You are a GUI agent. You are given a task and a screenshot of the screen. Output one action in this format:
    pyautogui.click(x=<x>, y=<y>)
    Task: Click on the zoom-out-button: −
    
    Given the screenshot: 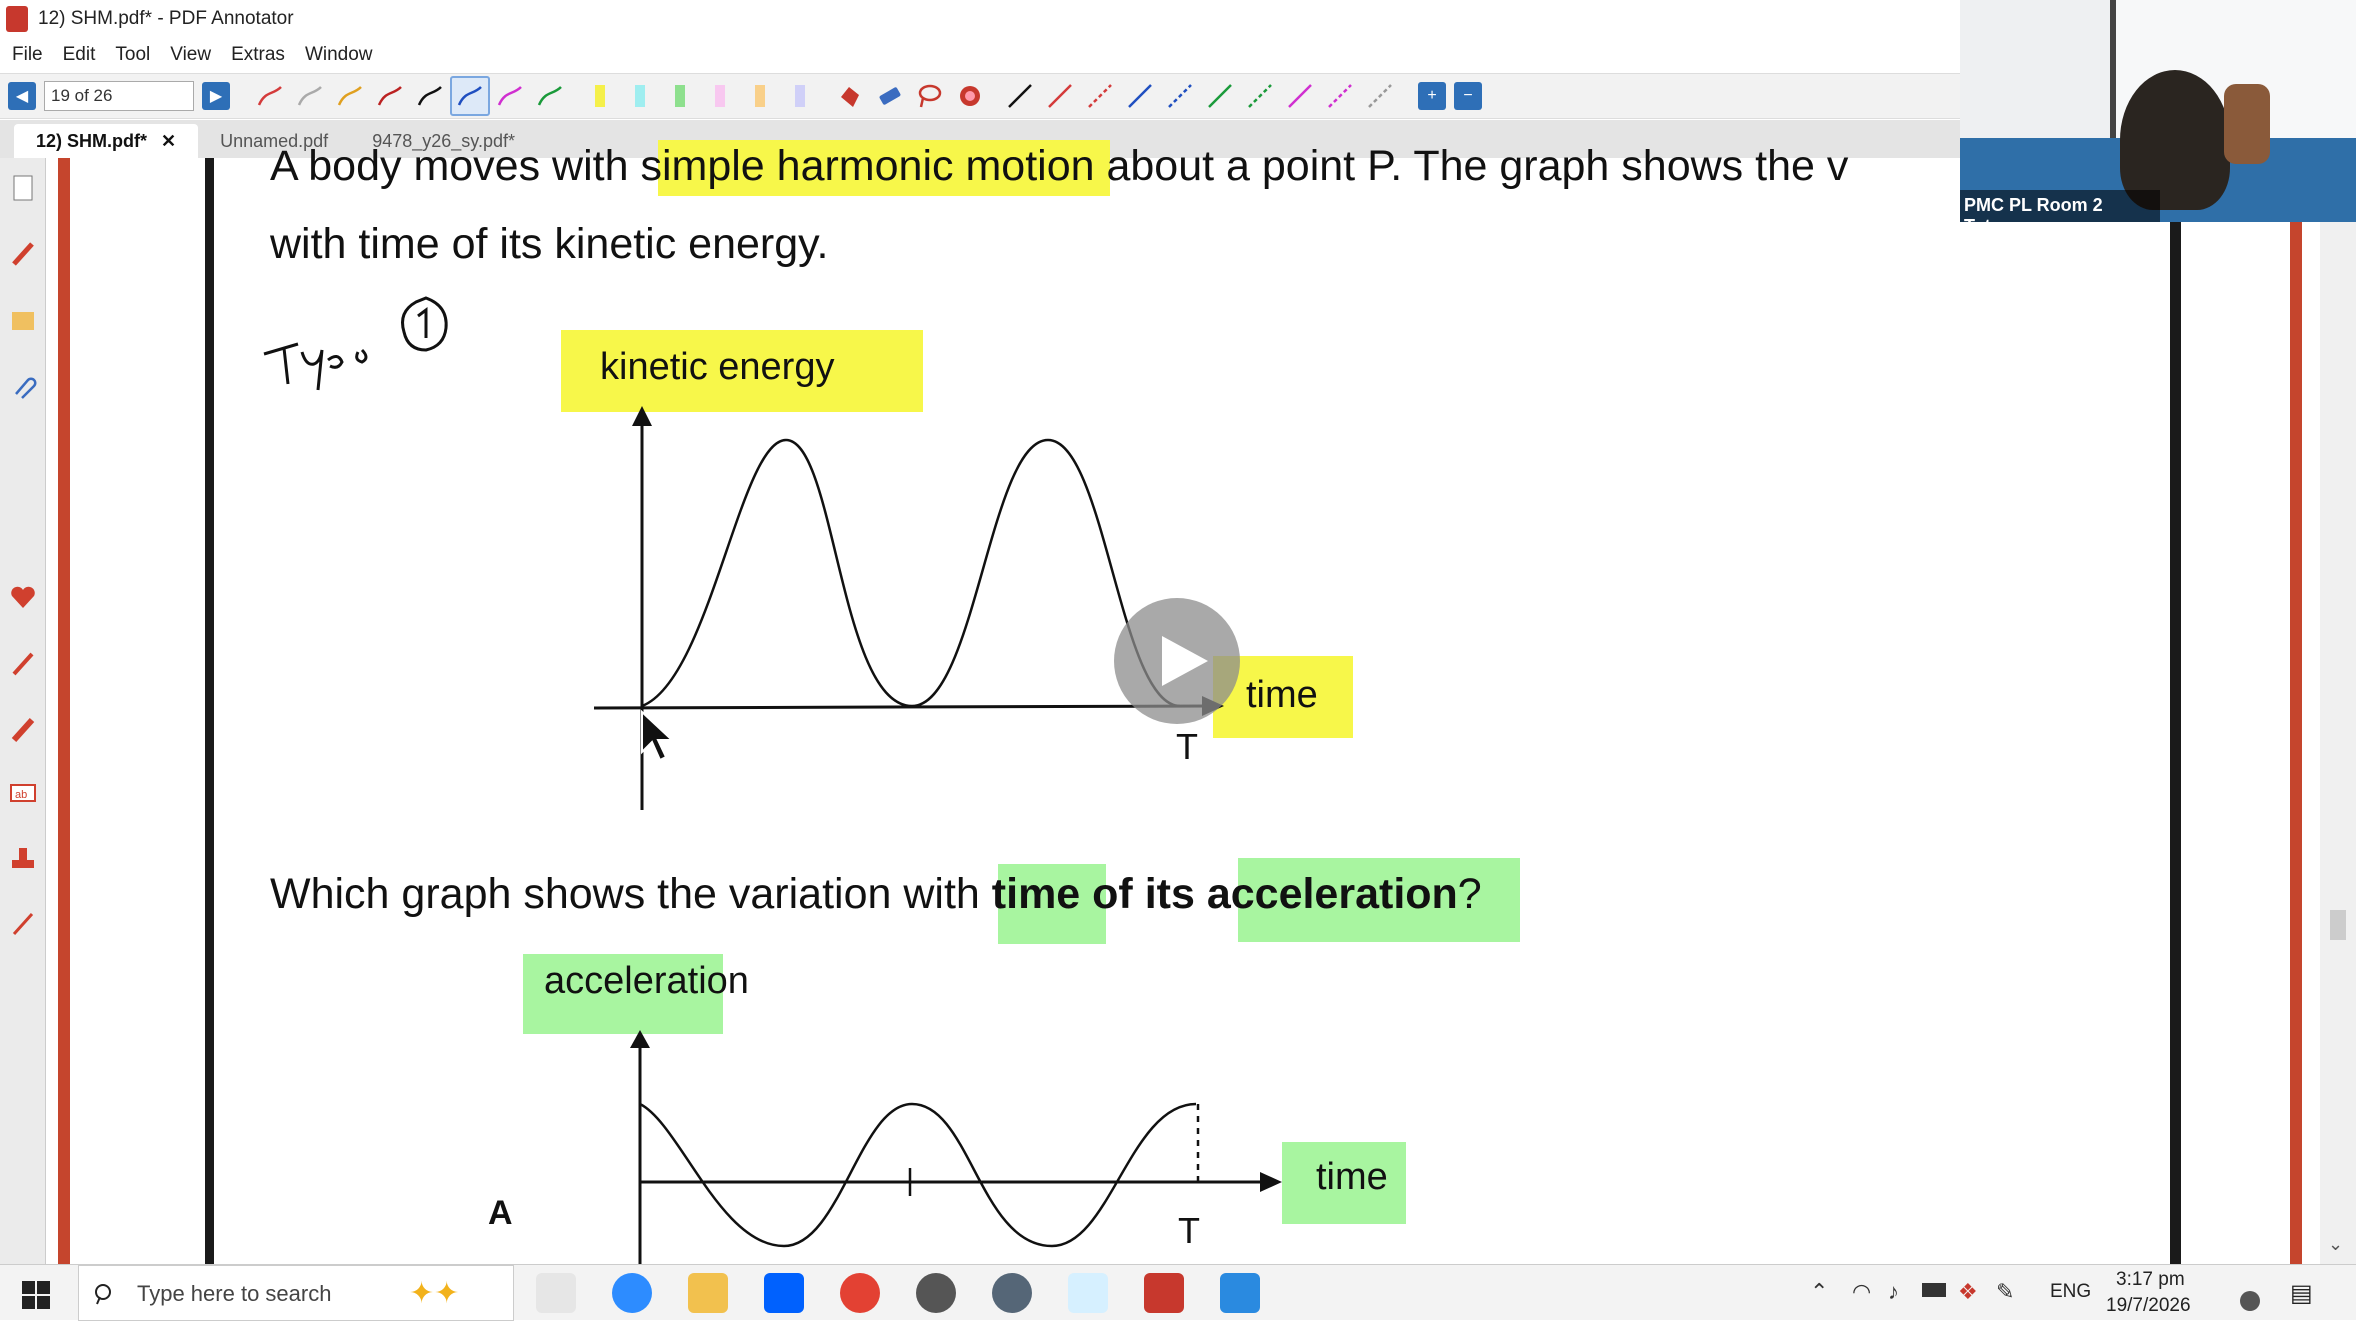 What is the action you would take?
    pyautogui.click(x=1468, y=96)
    